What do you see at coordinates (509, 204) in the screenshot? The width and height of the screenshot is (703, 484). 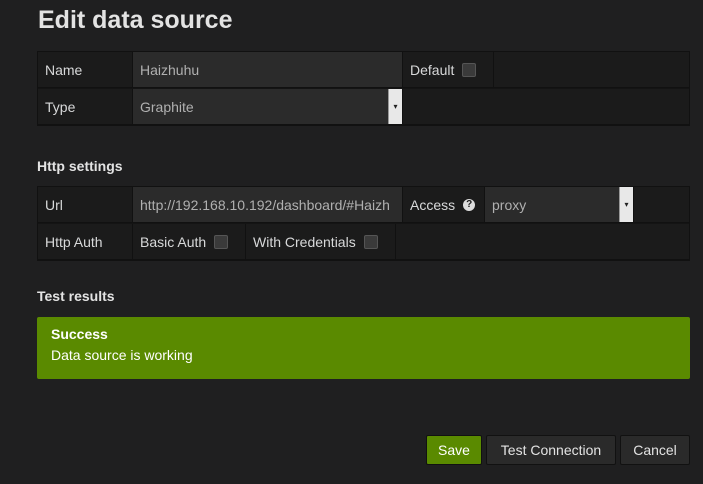 I see `access-select-value: proxy` at bounding box center [509, 204].